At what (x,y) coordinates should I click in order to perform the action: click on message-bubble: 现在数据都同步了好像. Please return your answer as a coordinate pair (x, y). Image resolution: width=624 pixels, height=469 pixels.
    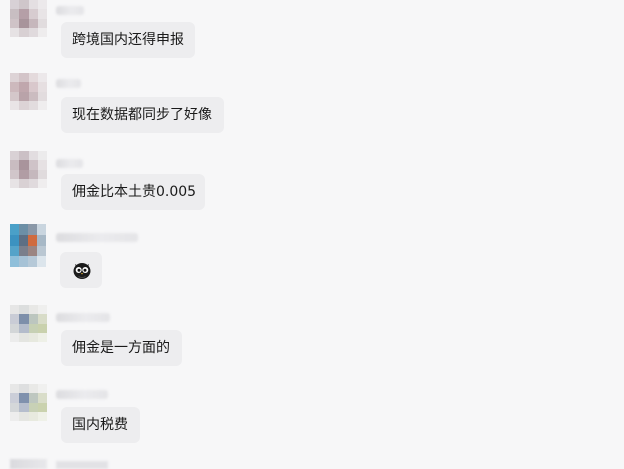
    Looking at the image, I should click on (142, 115).